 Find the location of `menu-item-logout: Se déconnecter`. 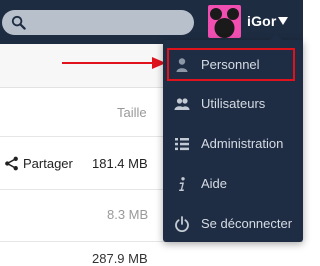

menu-item-logout: Se déconnecter is located at coordinates (233, 224).